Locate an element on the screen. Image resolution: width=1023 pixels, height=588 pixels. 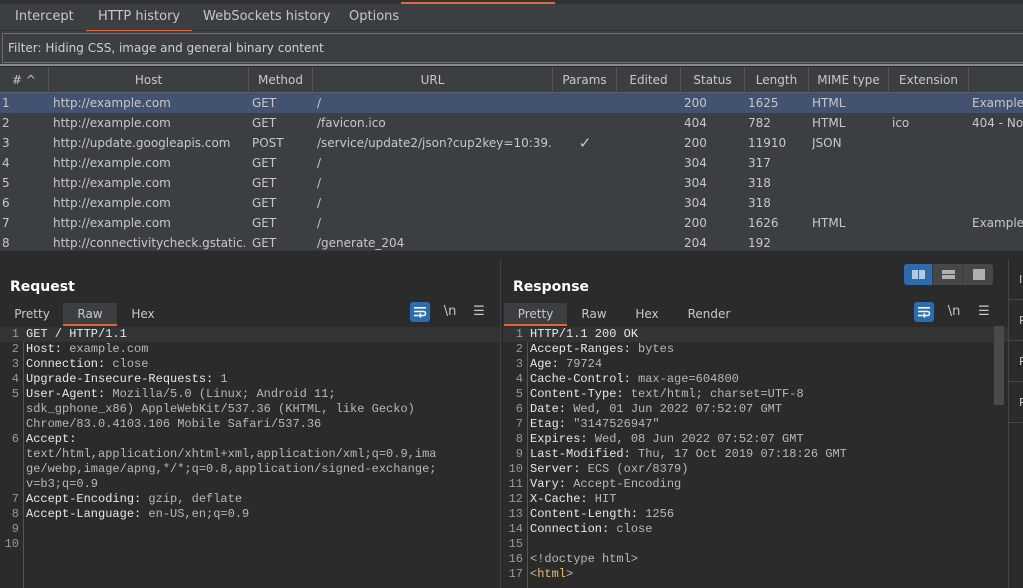
response-tab-render: Render is located at coordinates (709, 314).